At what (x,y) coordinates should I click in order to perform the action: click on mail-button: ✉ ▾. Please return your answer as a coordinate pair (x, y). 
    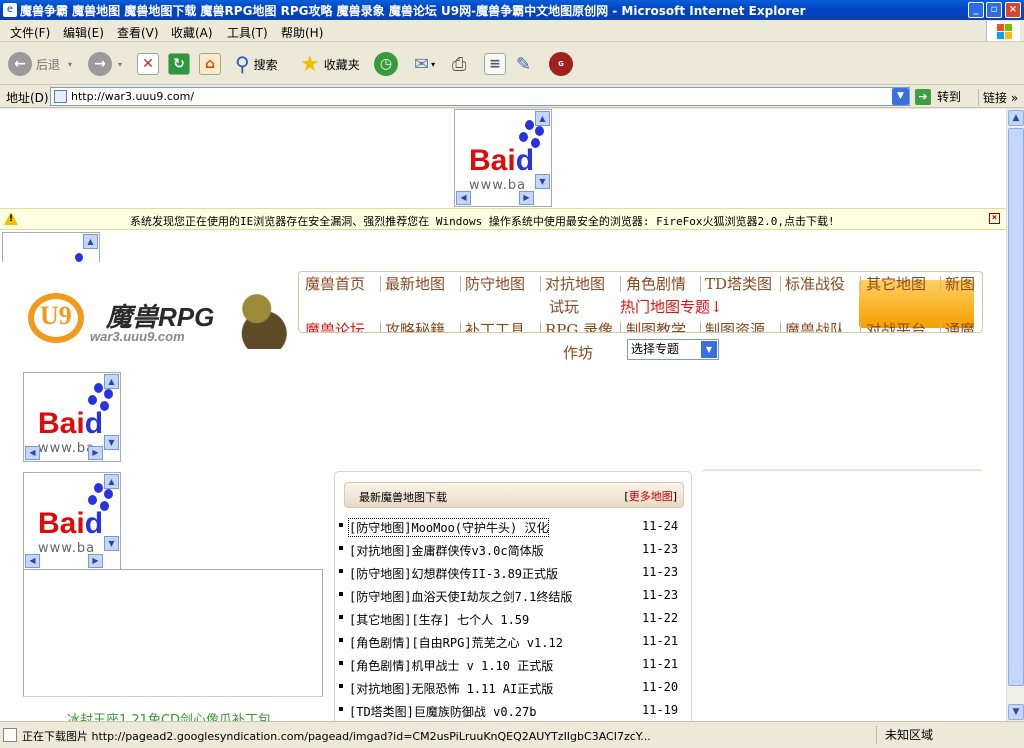
    Looking at the image, I should click on (424, 64).